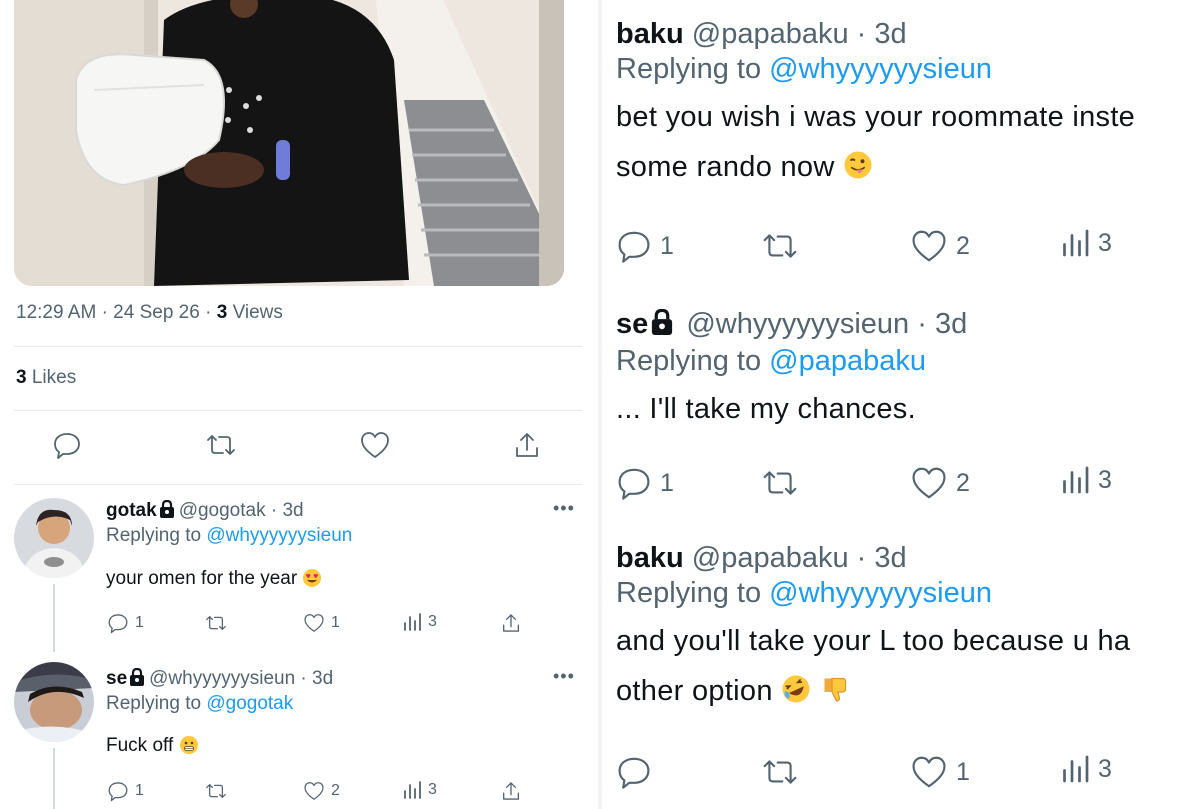 This screenshot has width=1200, height=809. Describe the element at coordinates (300, 625) in the screenshot. I see `reply-actions: 1 1 3` at that location.